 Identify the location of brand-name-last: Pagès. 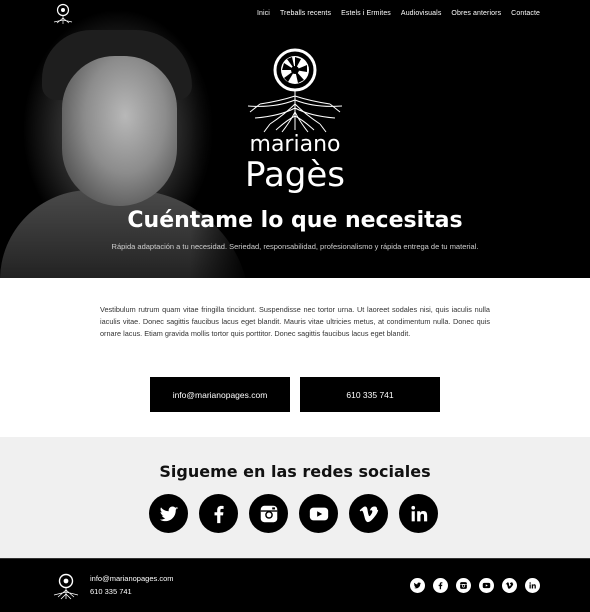
(295, 175).